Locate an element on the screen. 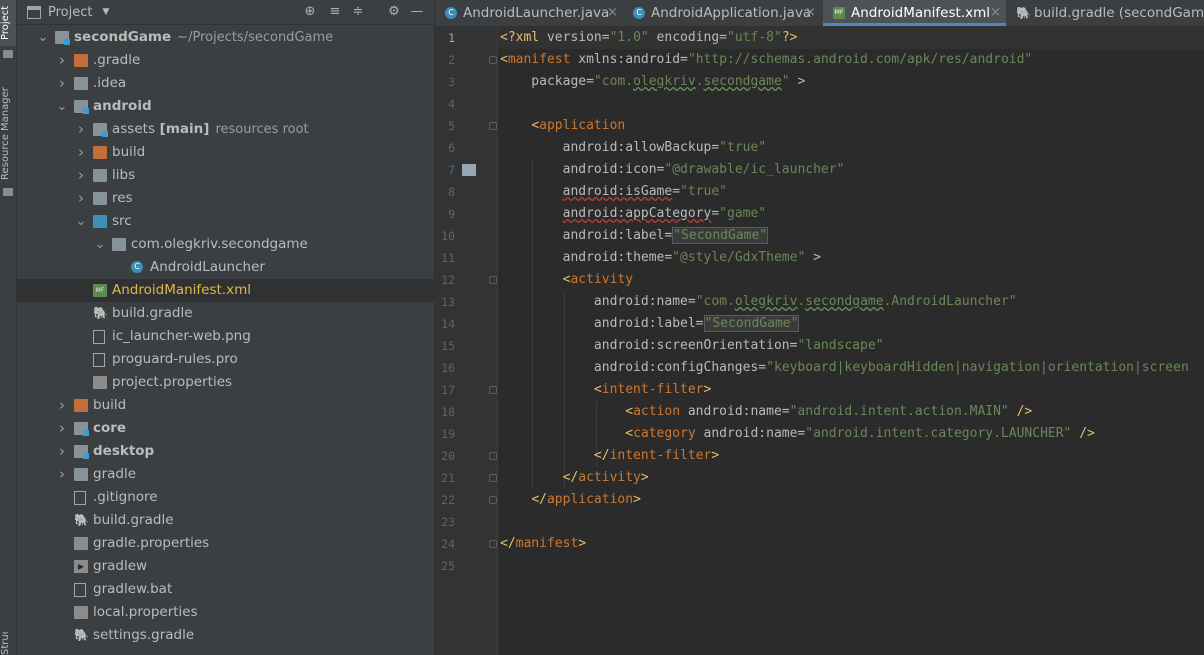 Image resolution: width=1204 pixels, height=655 pixels. tree-item: › .gradle is located at coordinates (225, 60).